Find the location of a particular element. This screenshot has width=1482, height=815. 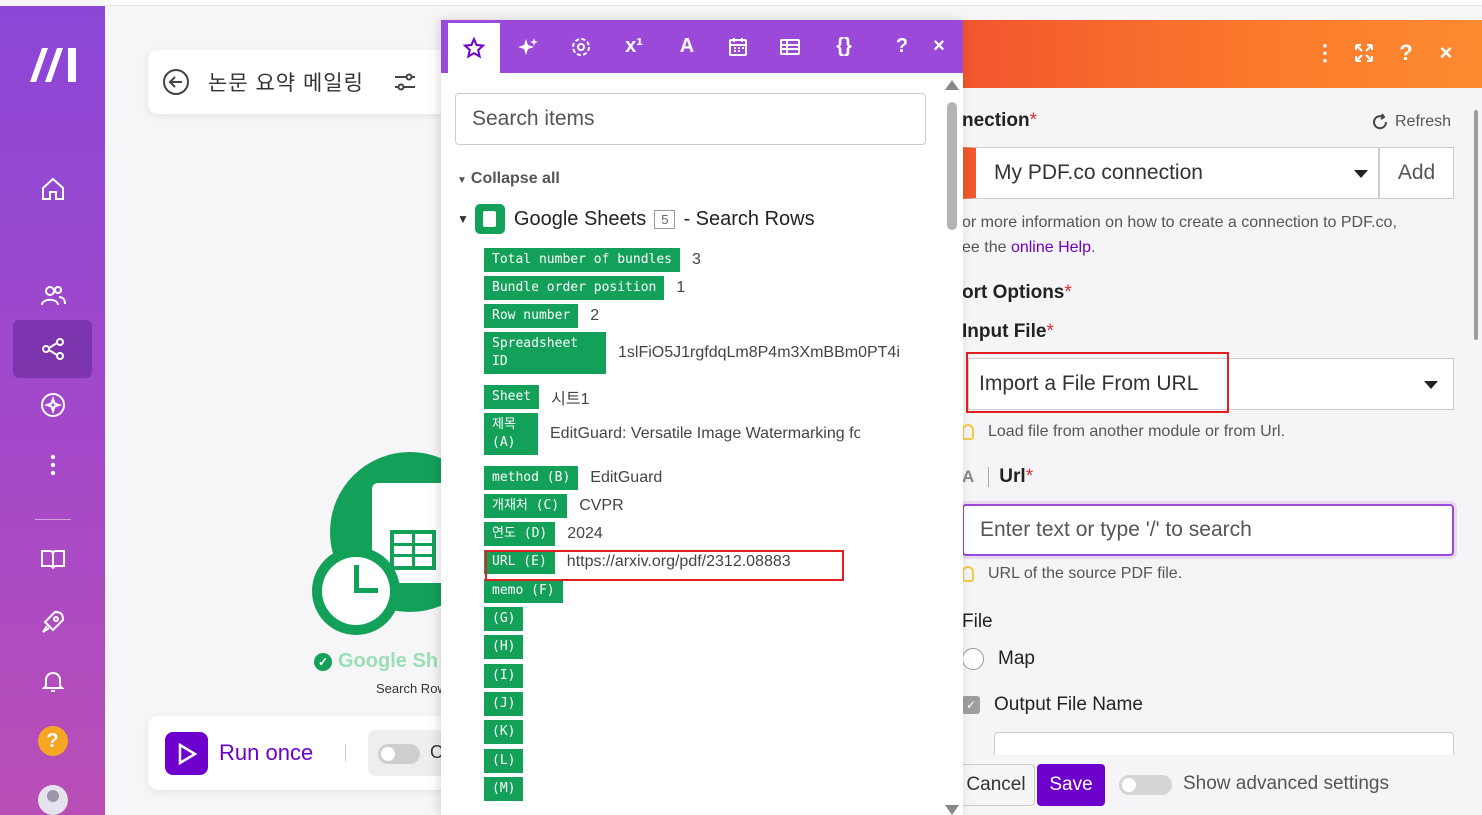

sidebar-launch is located at coordinates (52, 622).